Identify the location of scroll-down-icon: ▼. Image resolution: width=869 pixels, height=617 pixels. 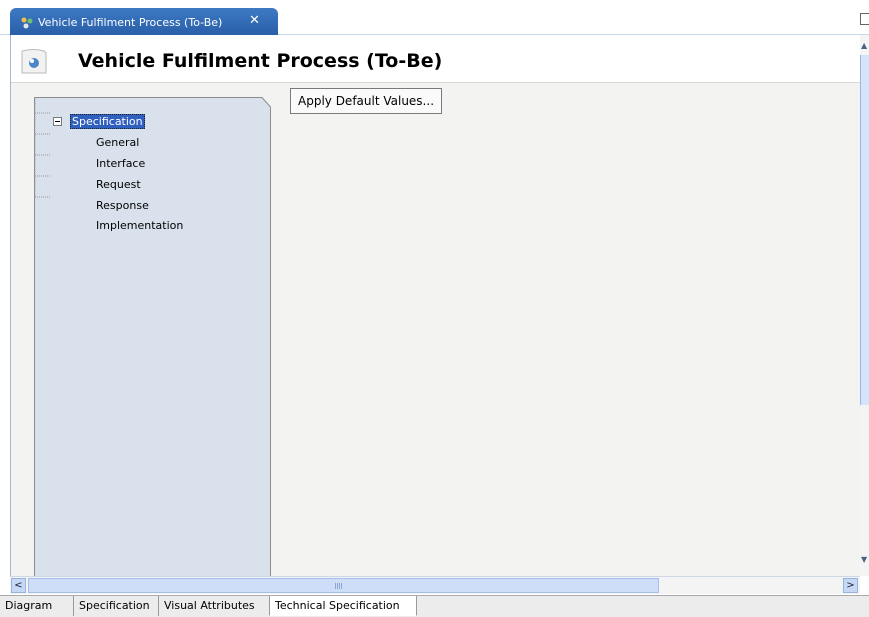
(864, 559).